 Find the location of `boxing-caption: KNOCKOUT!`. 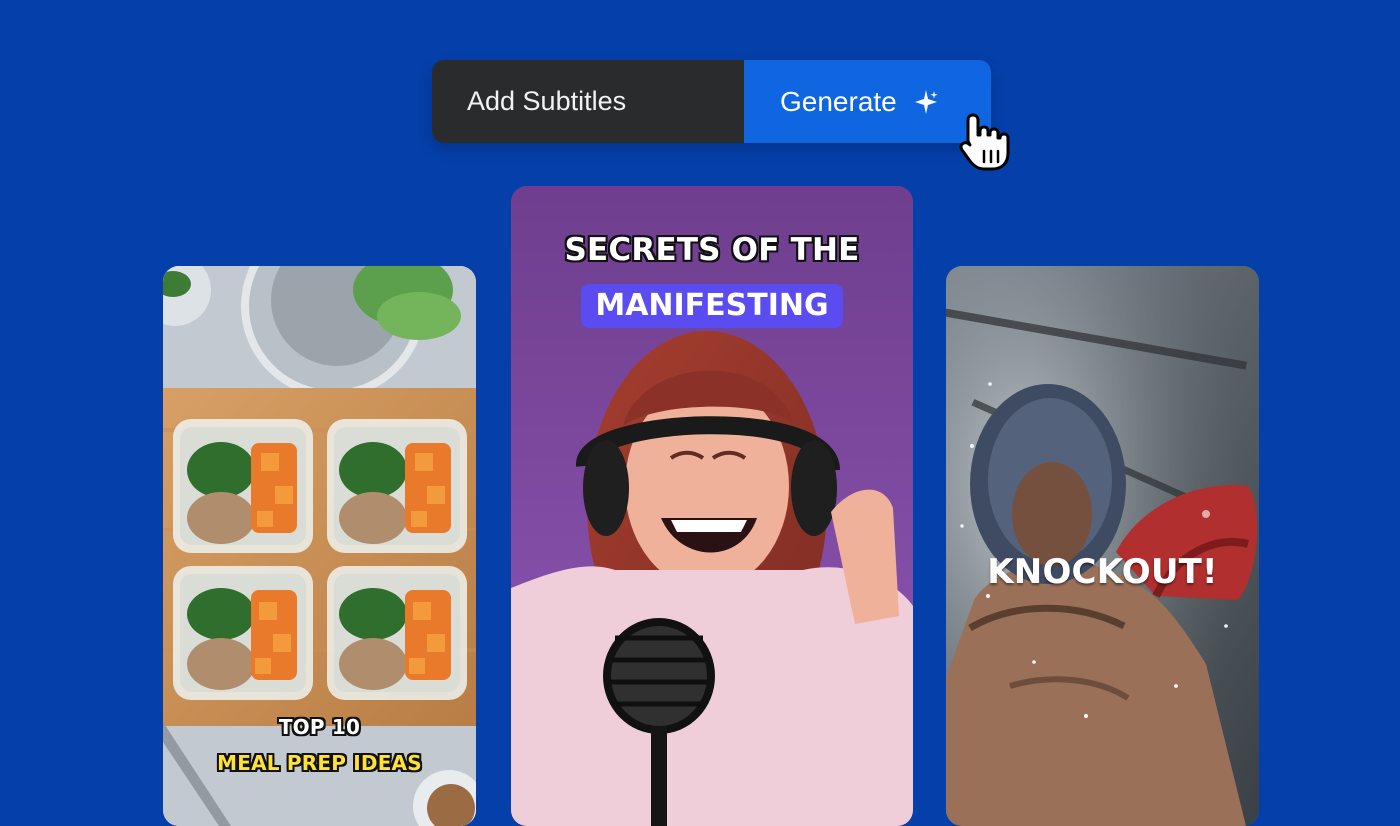

boxing-caption: KNOCKOUT! is located at coordinates (1102, 572).